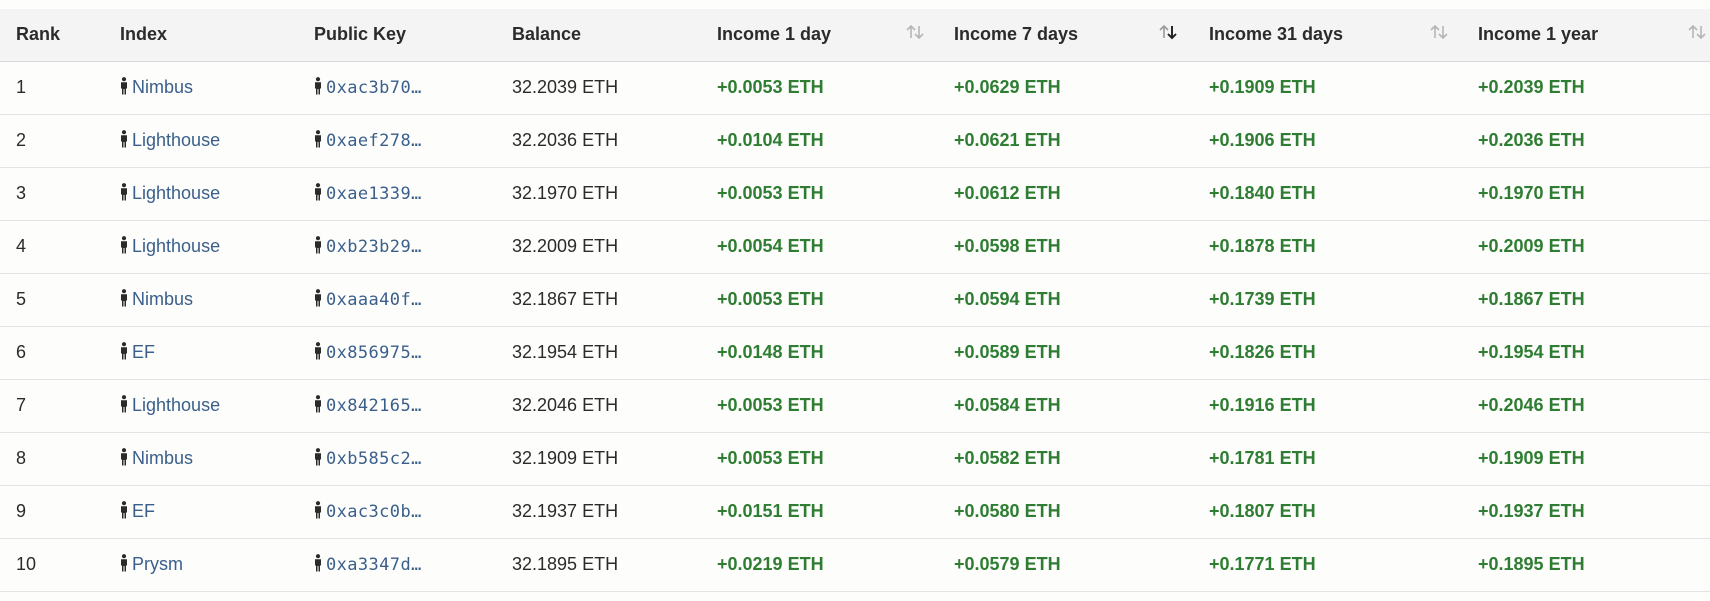  What do you see at coordinates (1531, 246) in the screenshot?
I see `income-1-year-value: +0.2009 ETH` at bounding box center [1531, 246].